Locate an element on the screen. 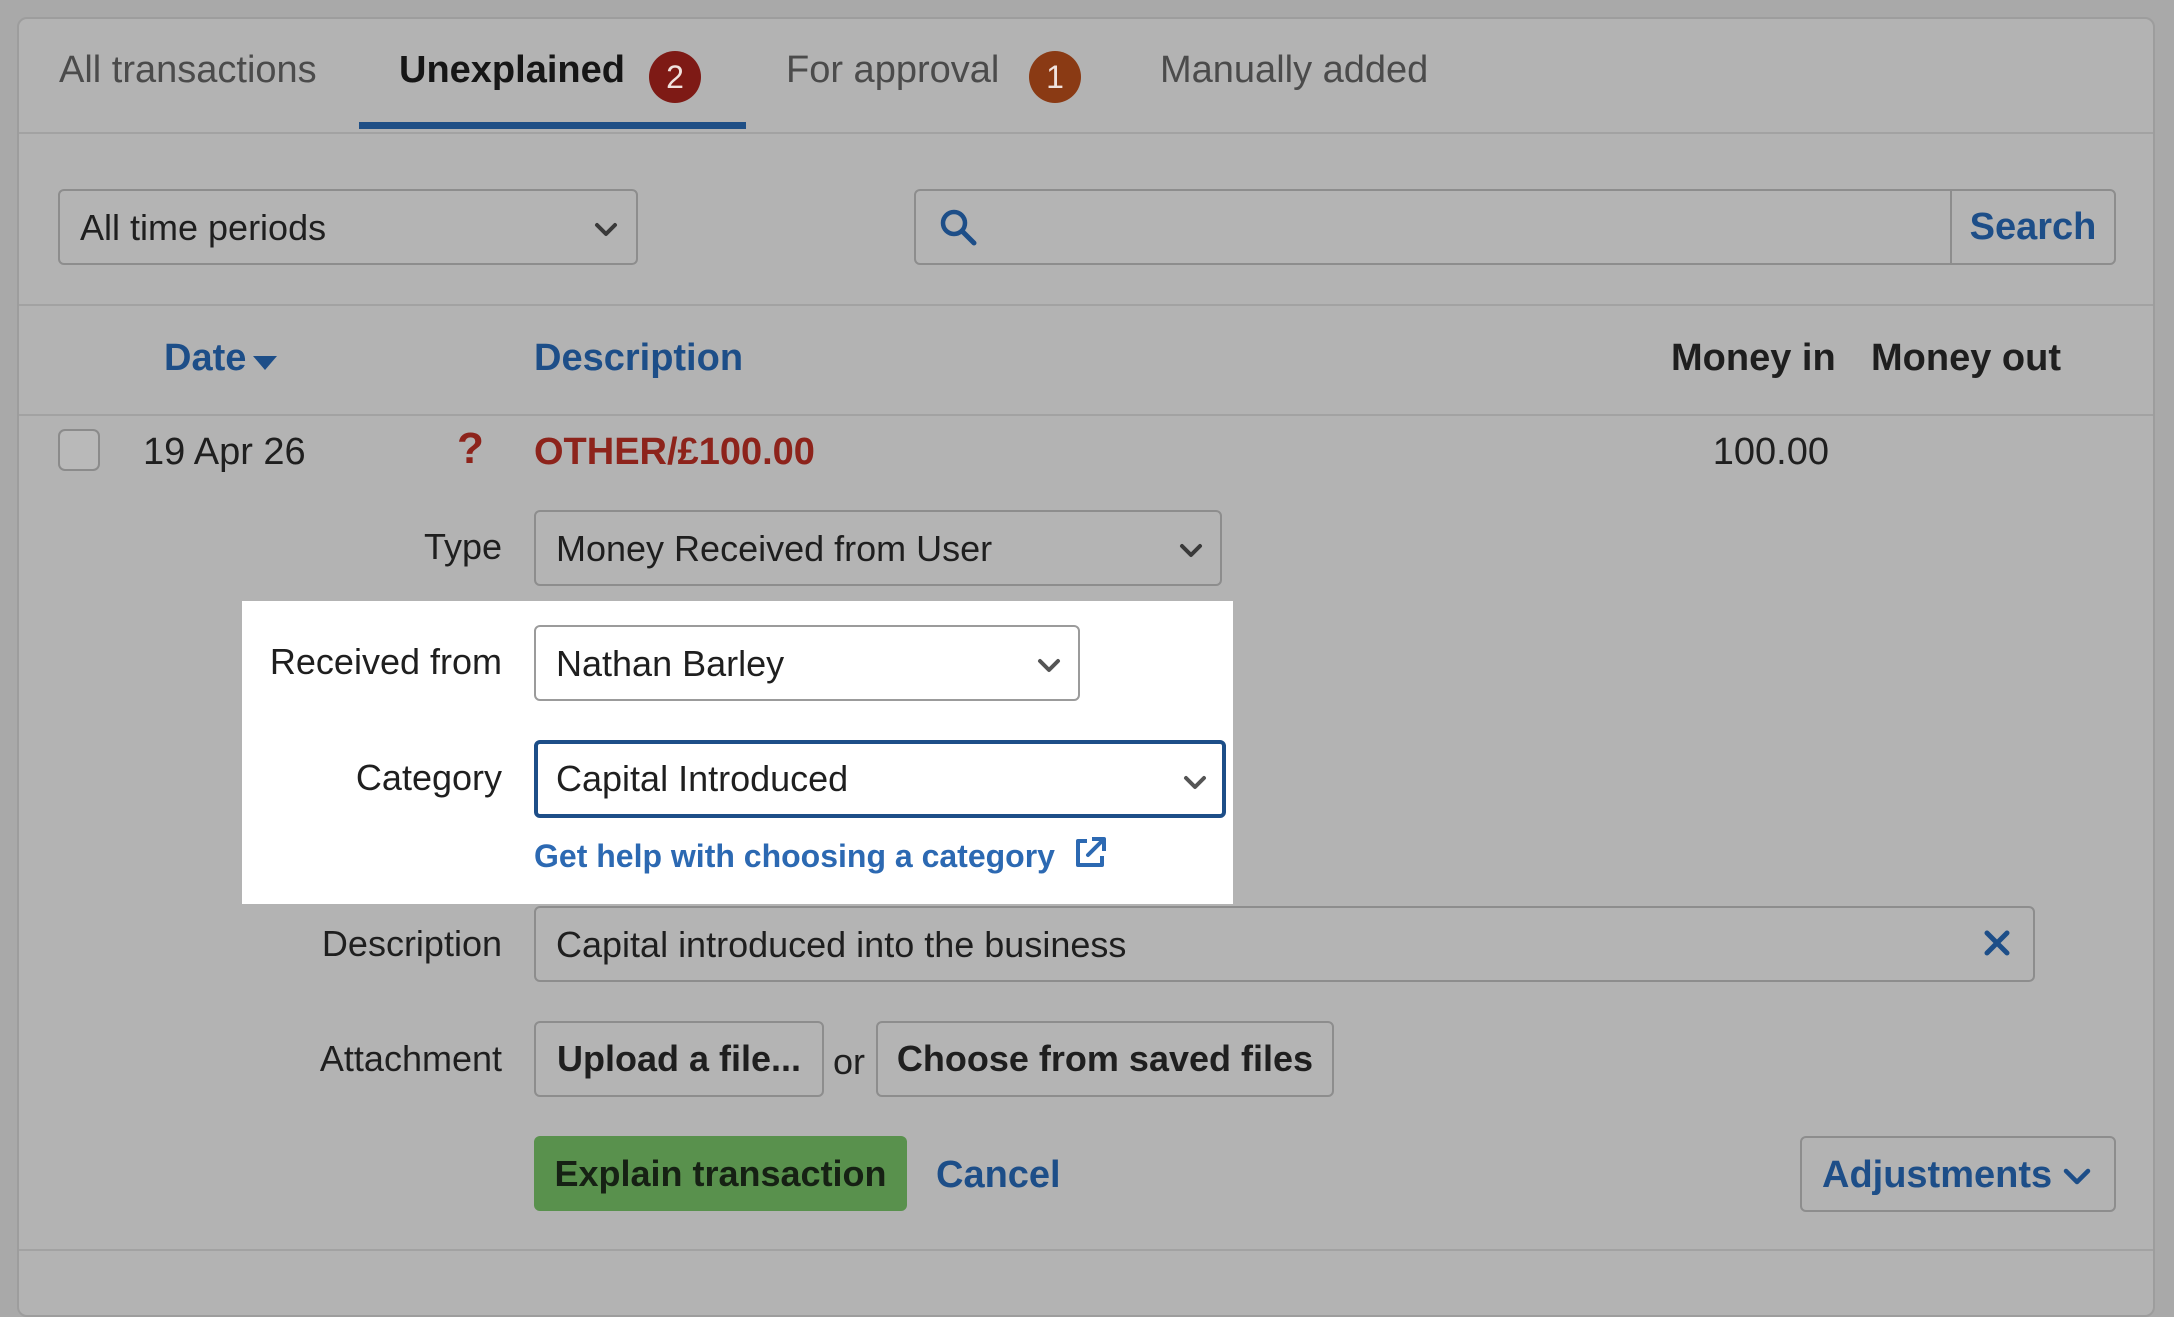 Image resolution: width=2174 pixels, height=1317 pixels. search-icon is located at coordinates (958, 227).